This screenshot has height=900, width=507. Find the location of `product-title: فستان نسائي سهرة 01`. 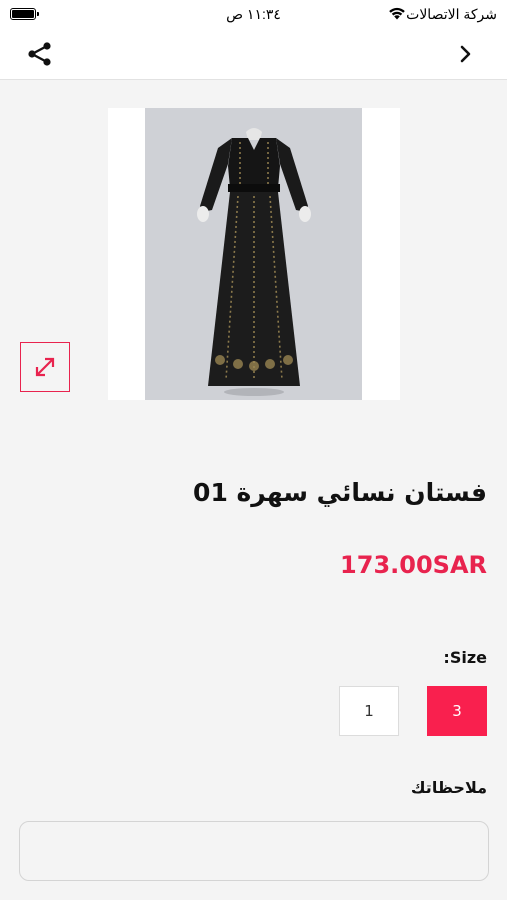

product-title: فستان نسائي سهرة 01 is located at coordinates (340, 492).